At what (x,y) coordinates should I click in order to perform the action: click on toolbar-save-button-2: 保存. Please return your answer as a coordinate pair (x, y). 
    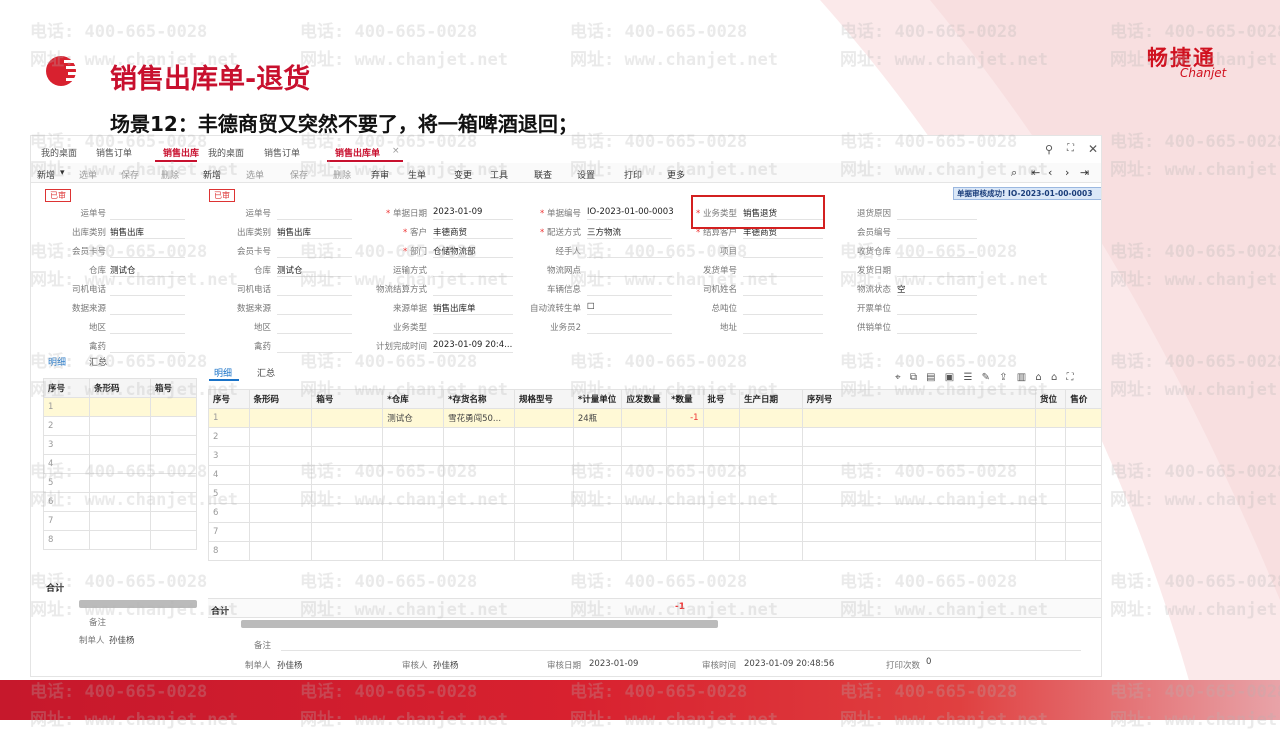
    Looking at the image, I should click on (299, 174).